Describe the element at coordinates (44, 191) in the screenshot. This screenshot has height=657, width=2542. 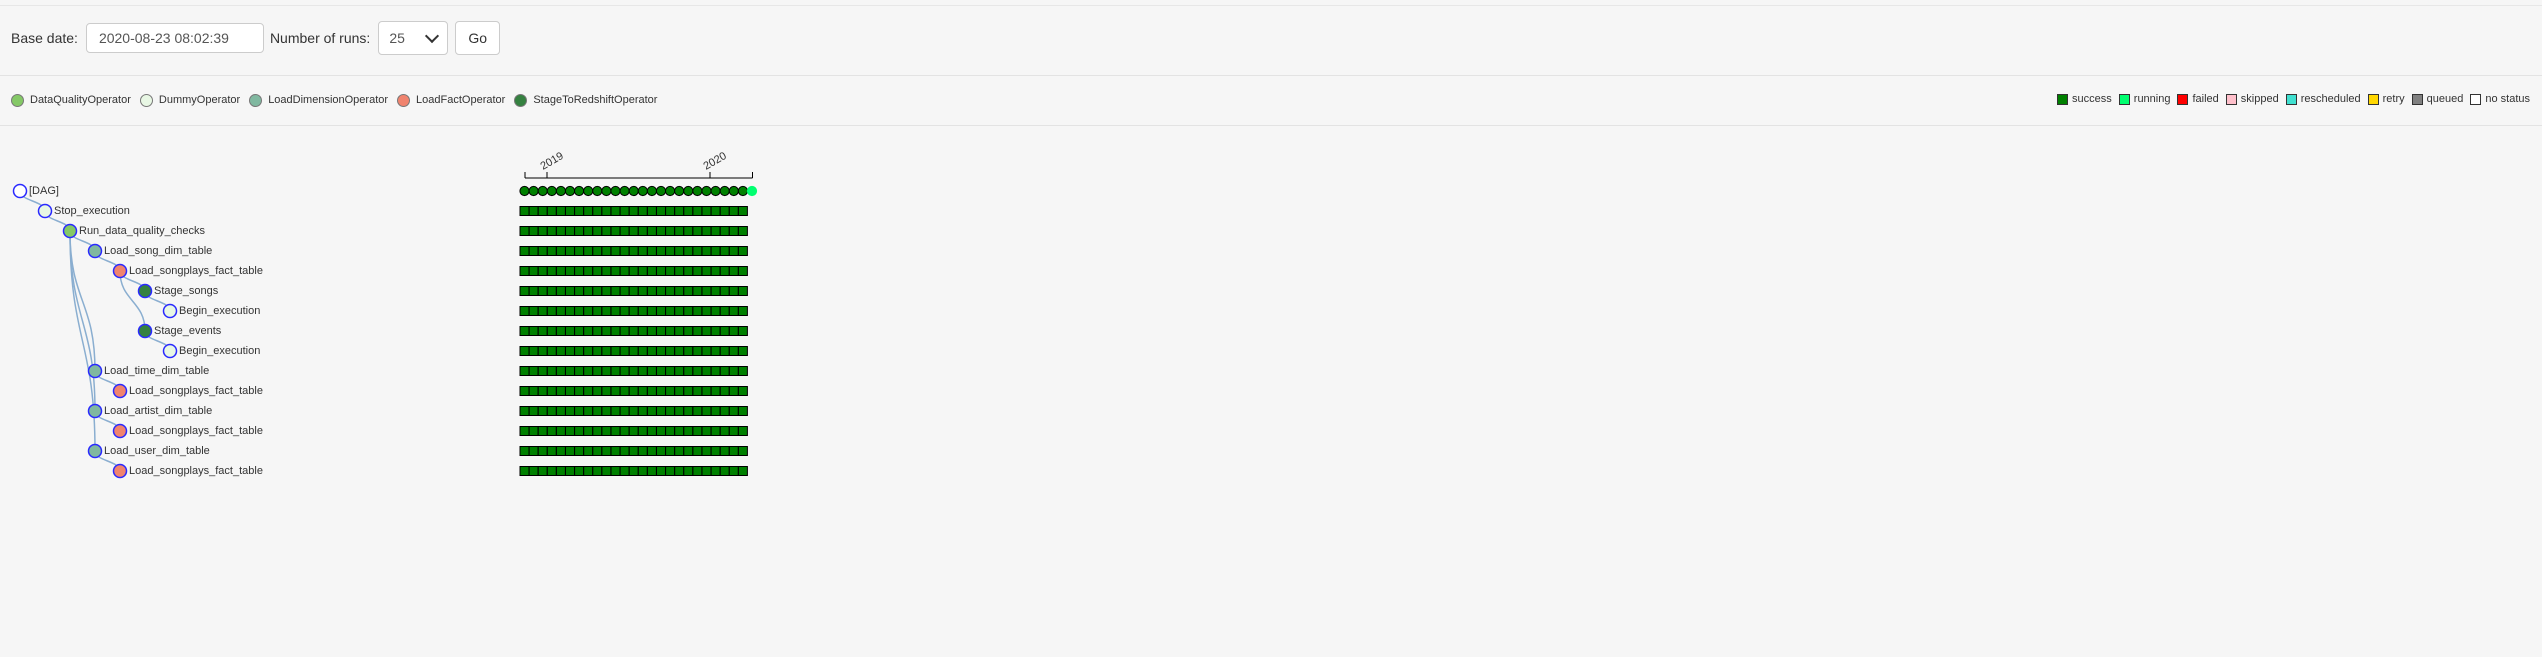
I see `task-label: [DAG]` at that location.